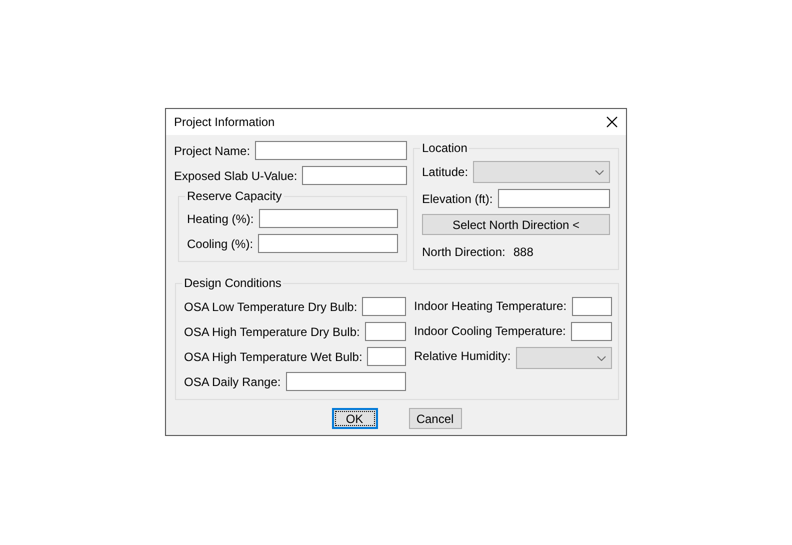  What do you see at coordinates (232, 283) in the screenshot?
I see `group-title: Design Conditions` at bounding box center [232, 283].